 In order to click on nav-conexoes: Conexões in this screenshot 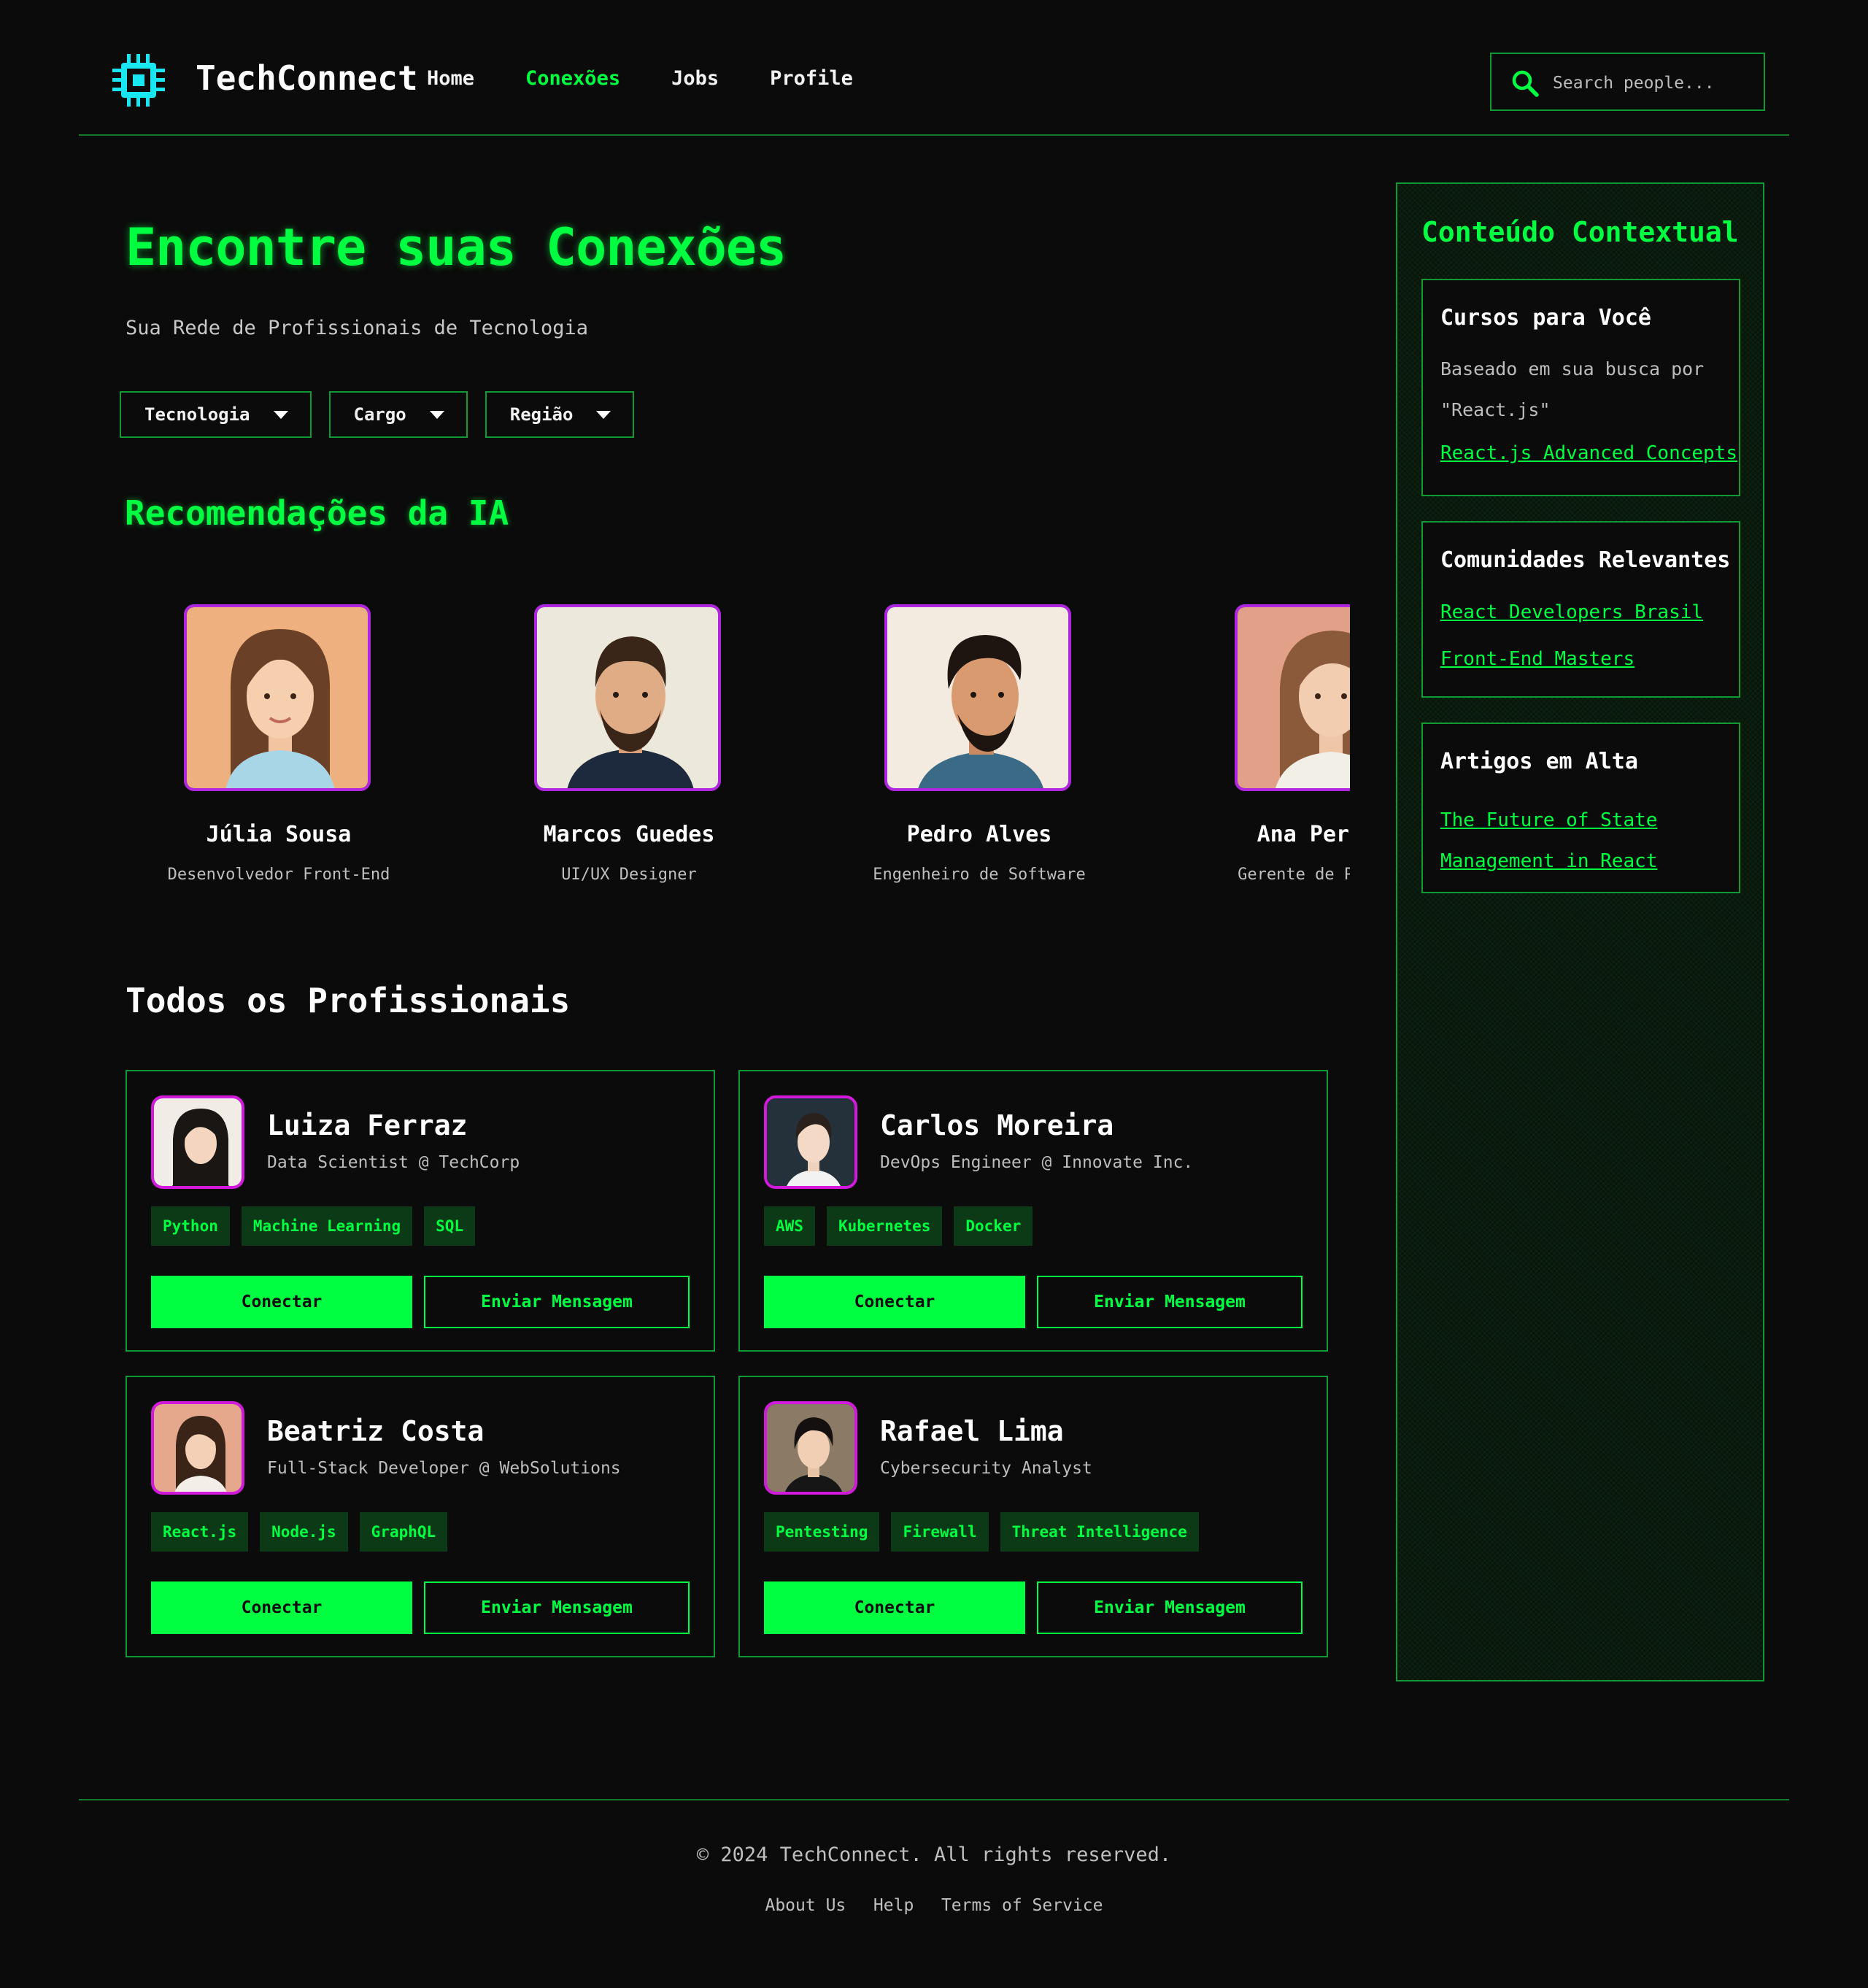, I will do `click(572, 78)`.